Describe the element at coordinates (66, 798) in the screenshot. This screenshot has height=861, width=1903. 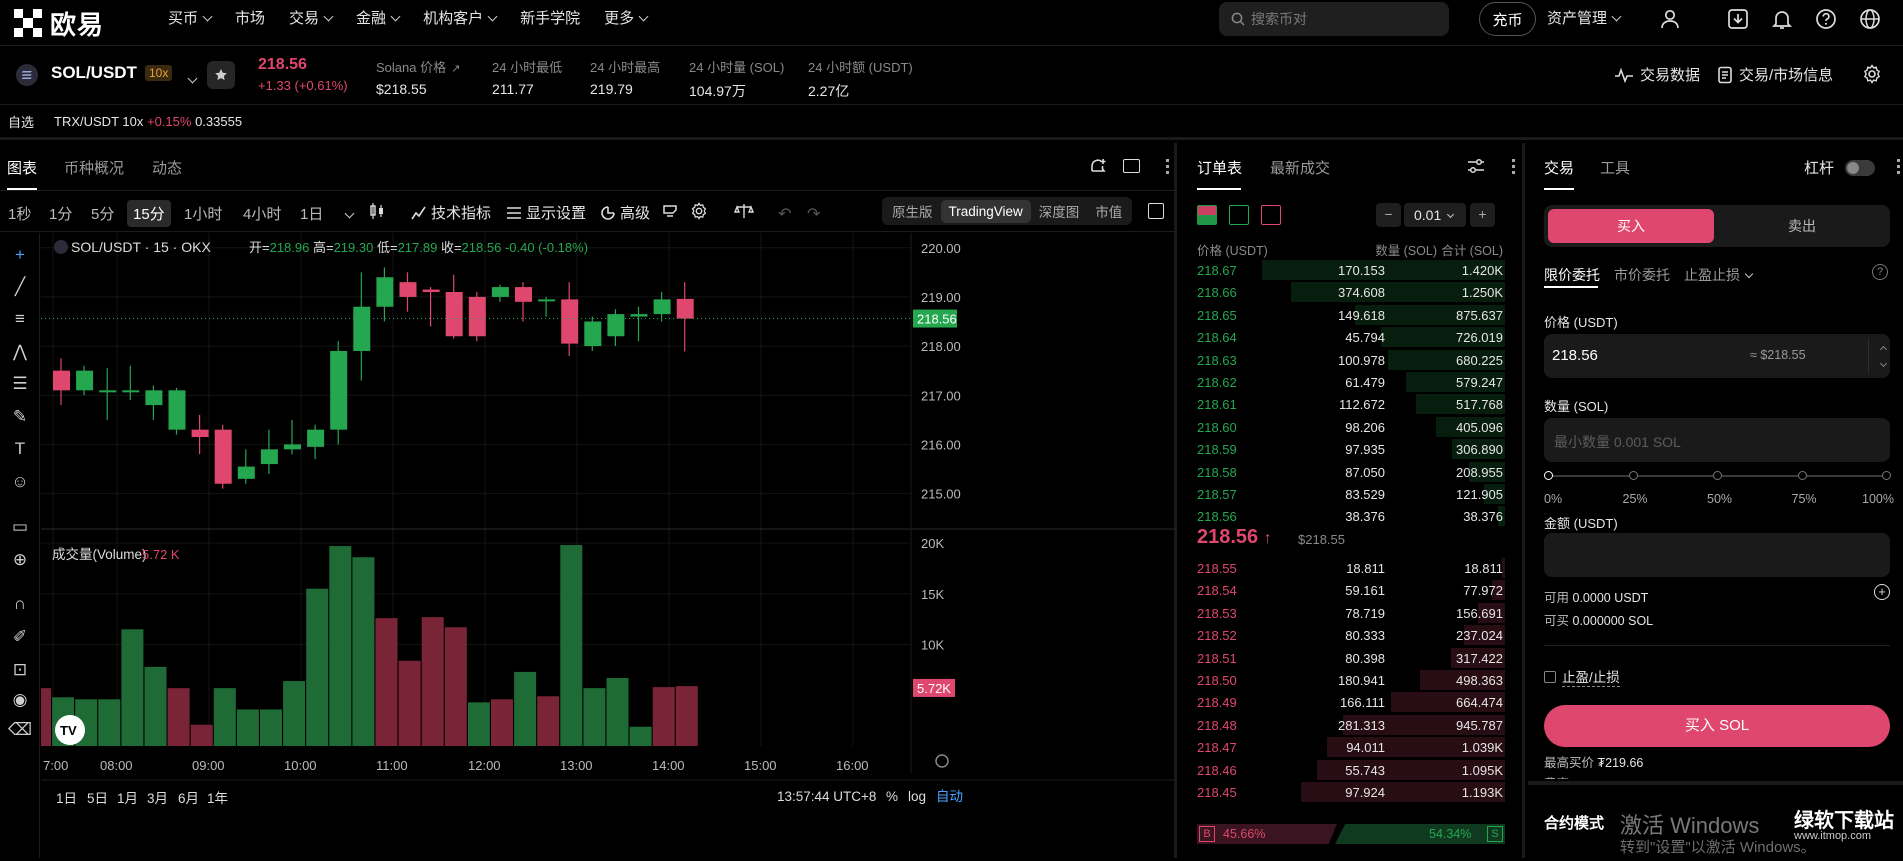
I see `period-button: 1日` at that location.